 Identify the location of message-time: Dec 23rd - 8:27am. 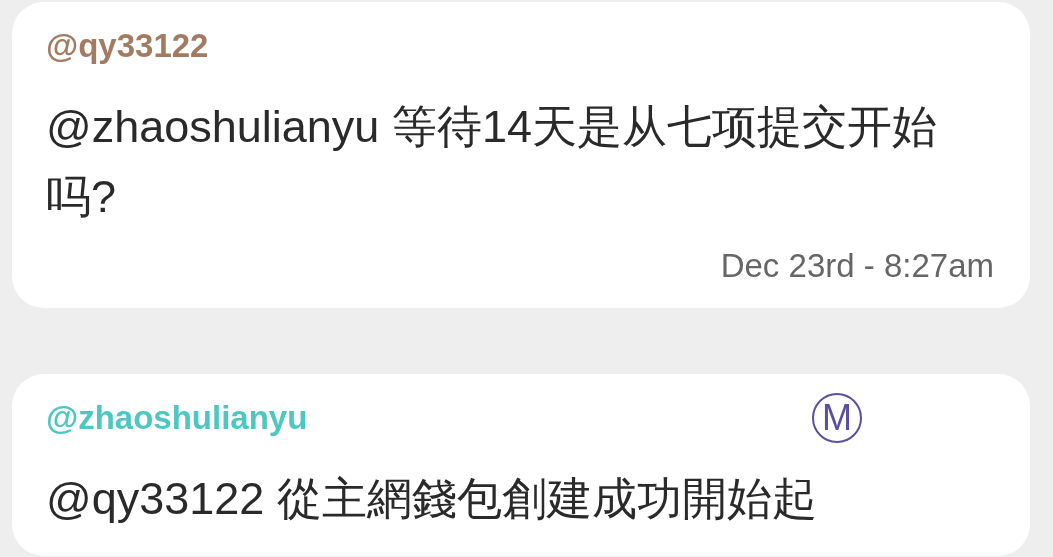
(856, 266).